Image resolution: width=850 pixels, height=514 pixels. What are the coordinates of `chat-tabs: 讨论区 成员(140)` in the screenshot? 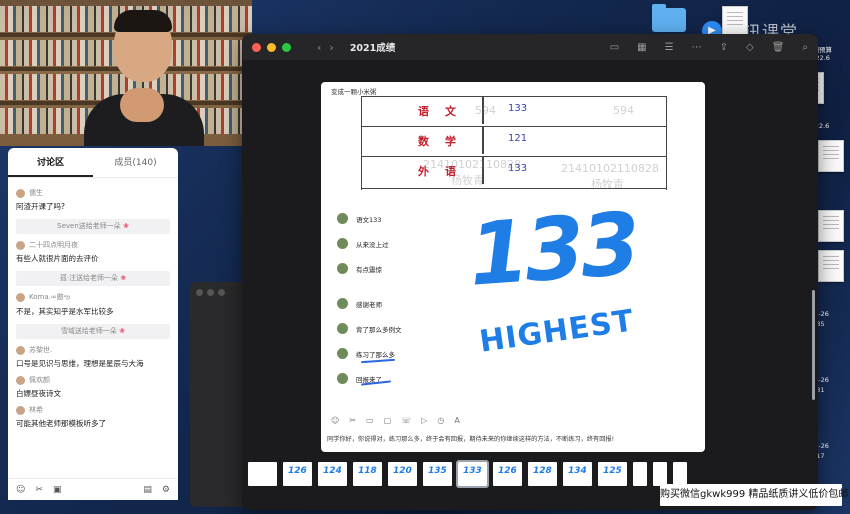 It's located at (93, 163).